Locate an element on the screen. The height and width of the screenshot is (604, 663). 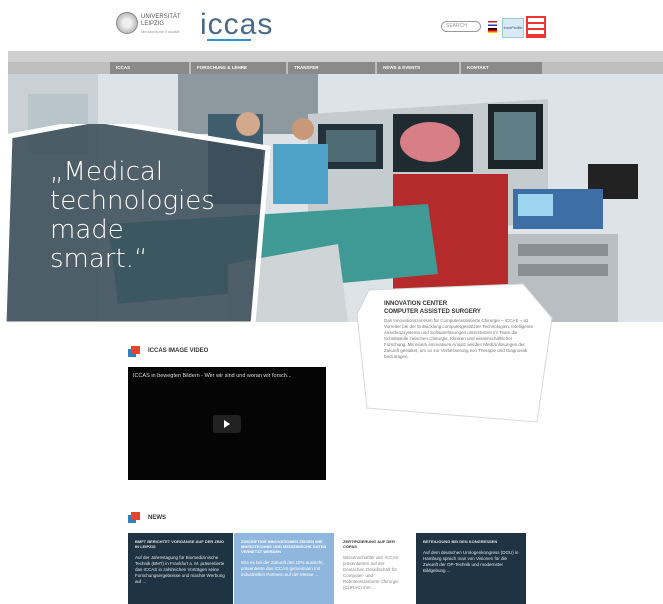
university-seal-icon is located at coordinates (127, 23).